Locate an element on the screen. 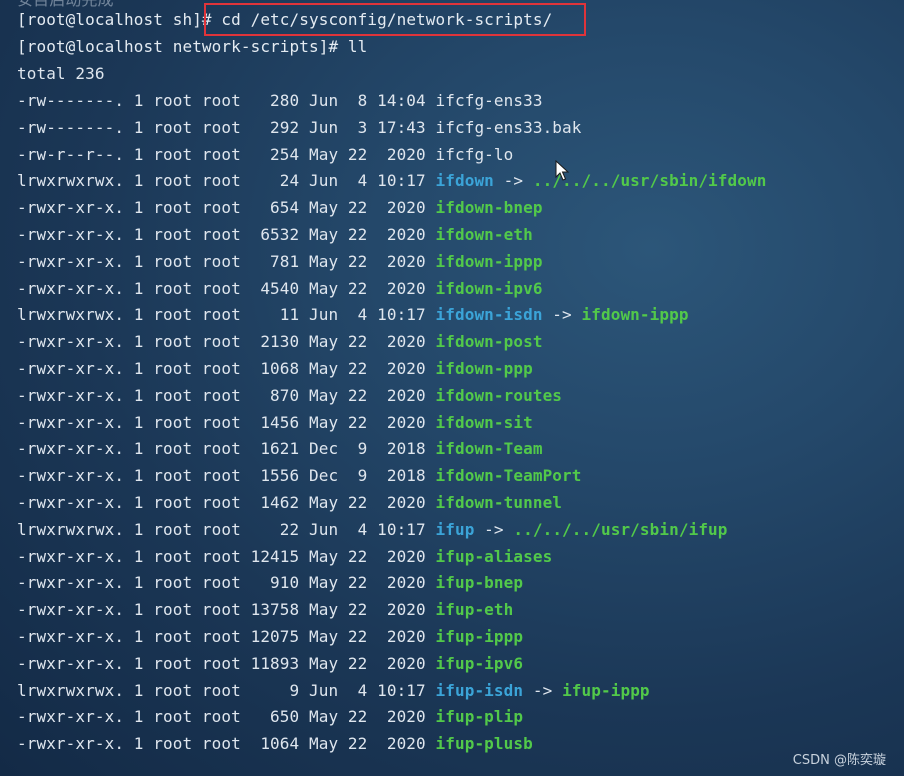 This screenshot has width=904, height=776. file-info: -rwxr-xr-x. 1 root root 1456 May 22 2020 is located at coordinates (226, 422).